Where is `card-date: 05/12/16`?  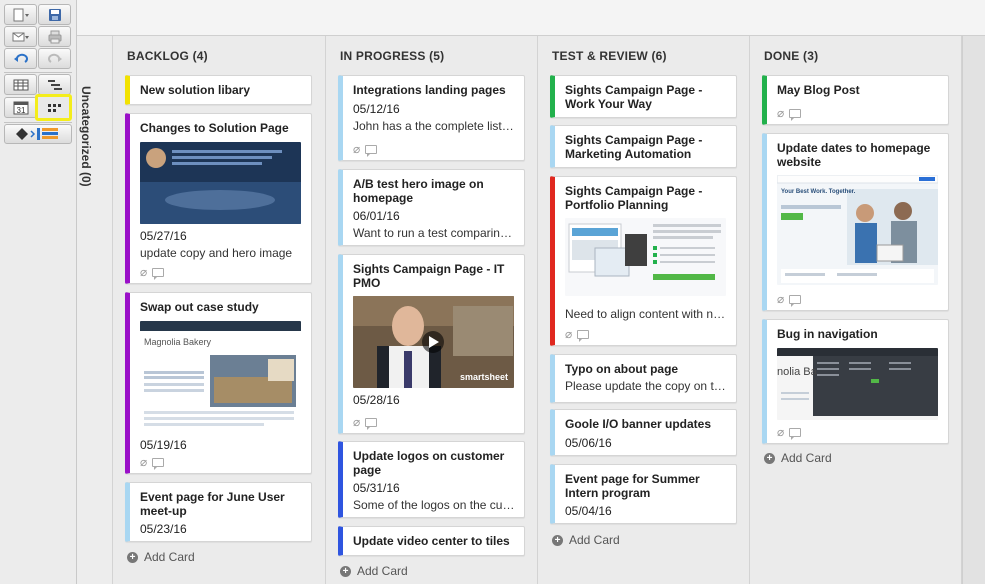
card-date: 05/12/16 is located at coordinates (376, 108).